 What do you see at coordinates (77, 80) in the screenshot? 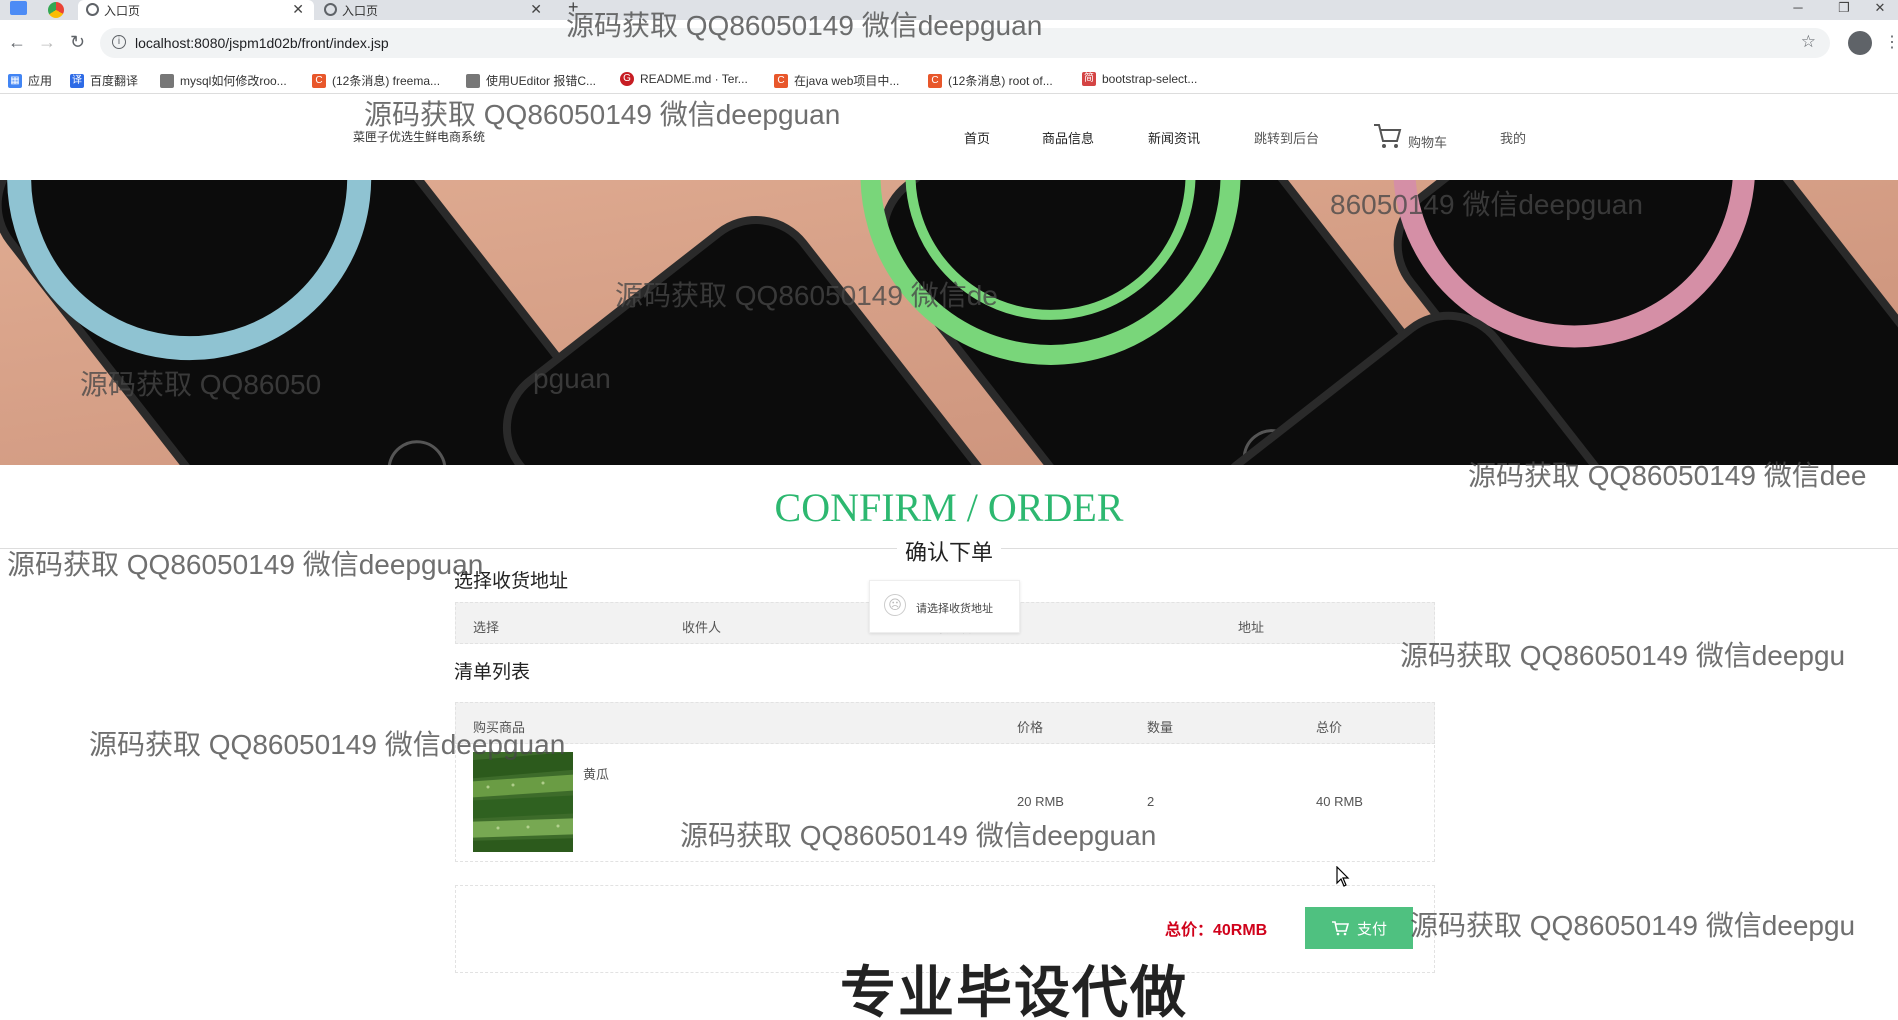
I see `translate-icon: 译` at bounding box center [77, 80].